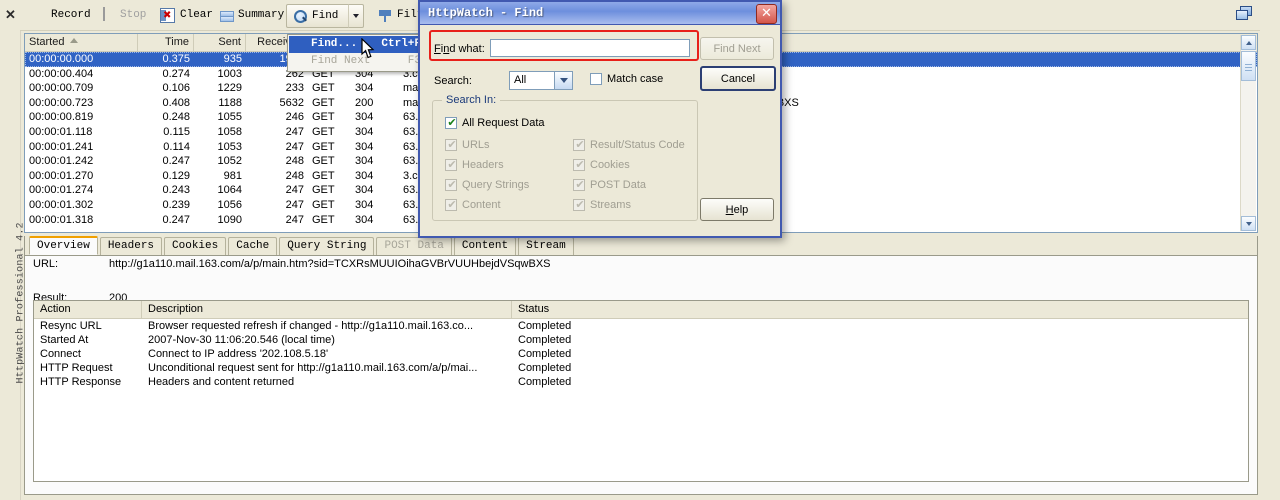 The image size is (1280, 500). I want to click on column-header-time: Time, so click(166, 42).